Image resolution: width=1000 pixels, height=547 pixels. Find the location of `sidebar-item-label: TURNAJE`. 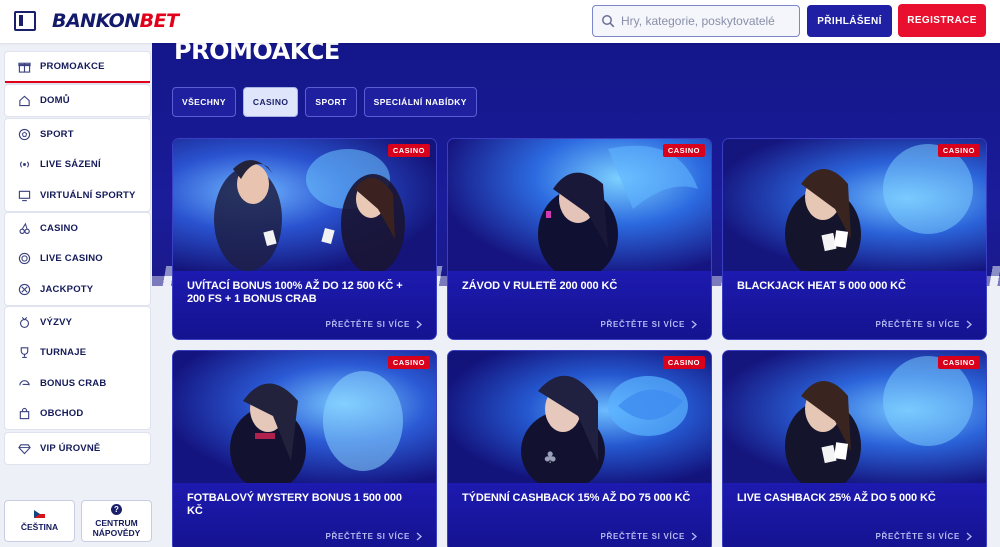

sidebar-item-label: TURNAJE is located at coordinates (63, 353).